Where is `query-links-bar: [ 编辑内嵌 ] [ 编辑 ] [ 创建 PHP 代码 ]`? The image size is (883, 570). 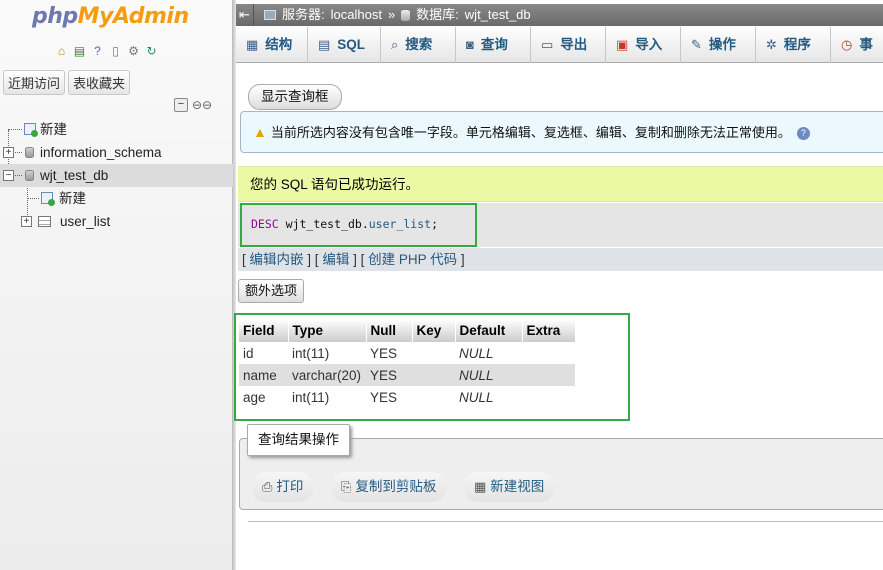
query-links-bar: [ 编辑内嵌 ] [ 编辑 ] [ 创建 PHP 代码 ] is located at coordinates (560, 259).